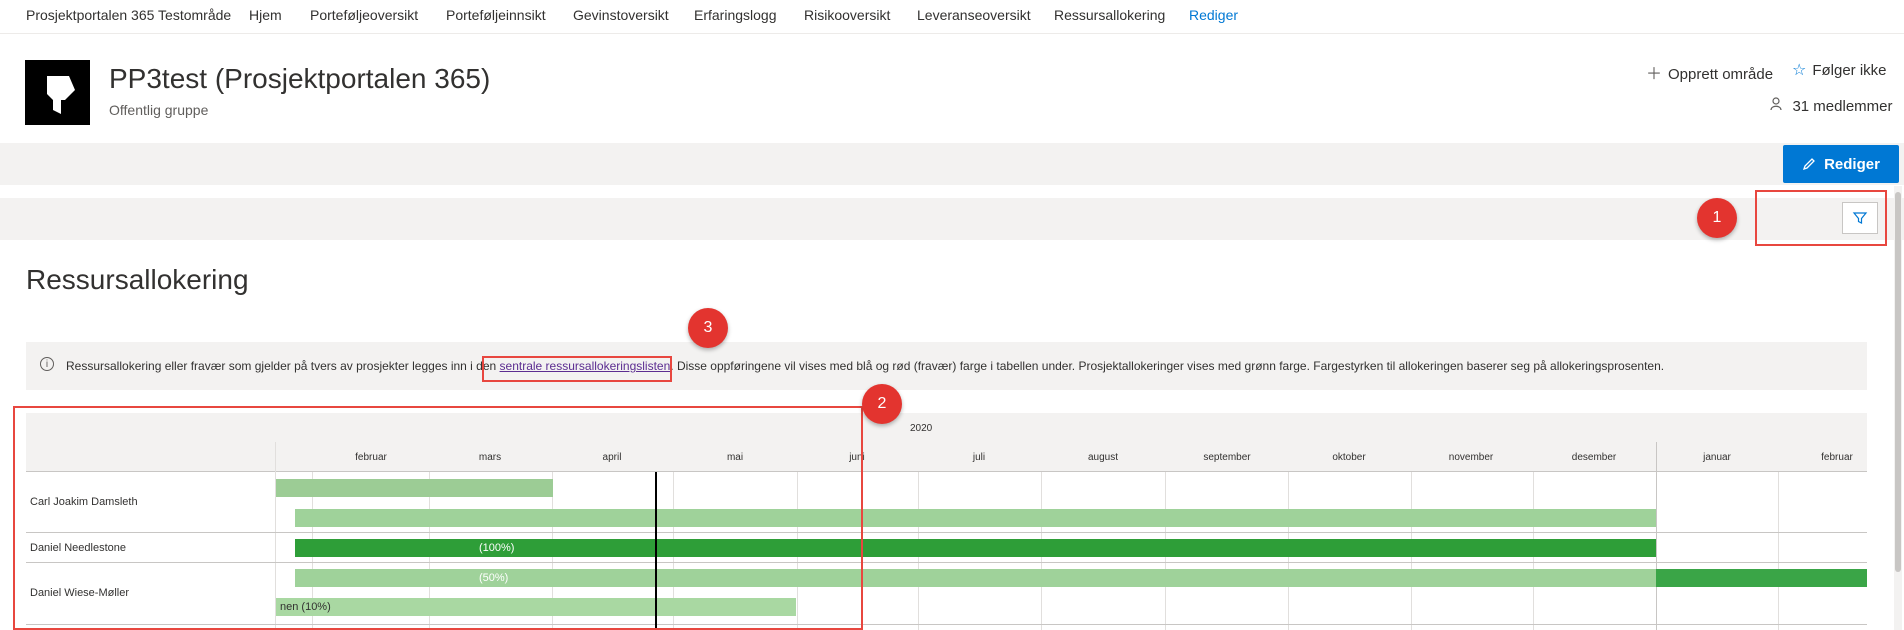 The image size is (1904, 630). What do you see at coordinates (1227, 457) in the screenshot?
I see `month-label: september` at bounding box center [1227, 457].